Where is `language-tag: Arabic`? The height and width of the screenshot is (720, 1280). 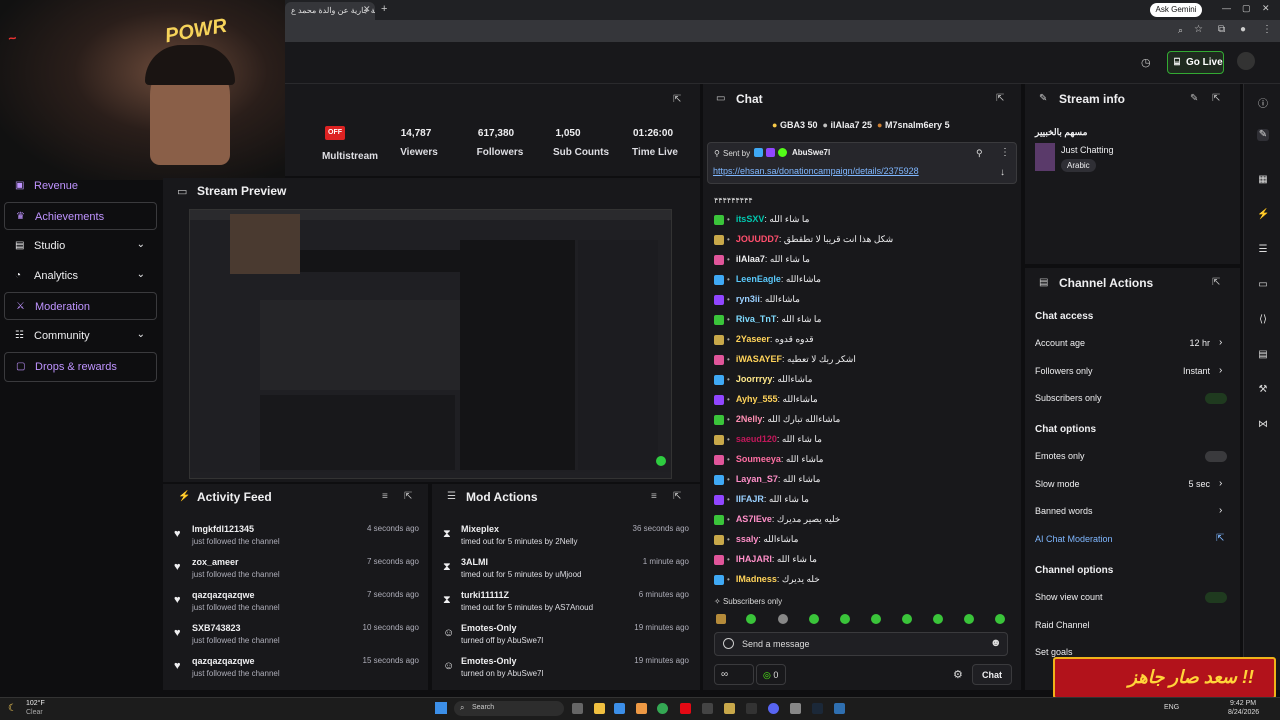 language-tag: Arabic is located at coordinates (1078, 165).